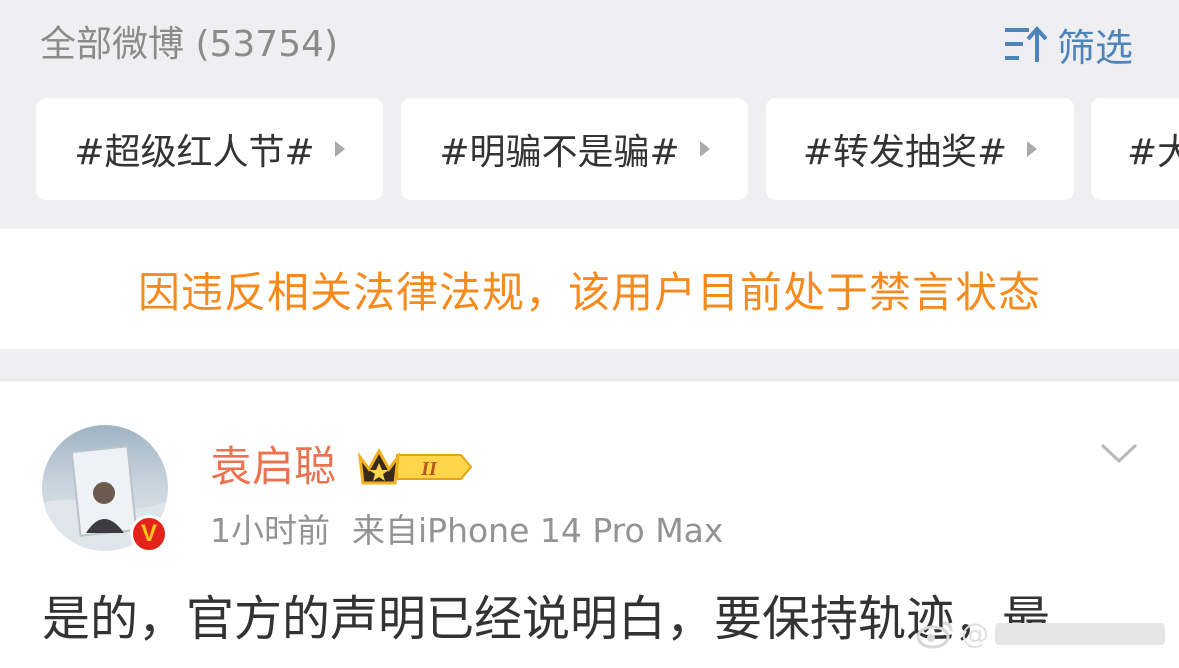  I want to click on topic-tag-label: #明骗不是骗#, so click(559, 152).